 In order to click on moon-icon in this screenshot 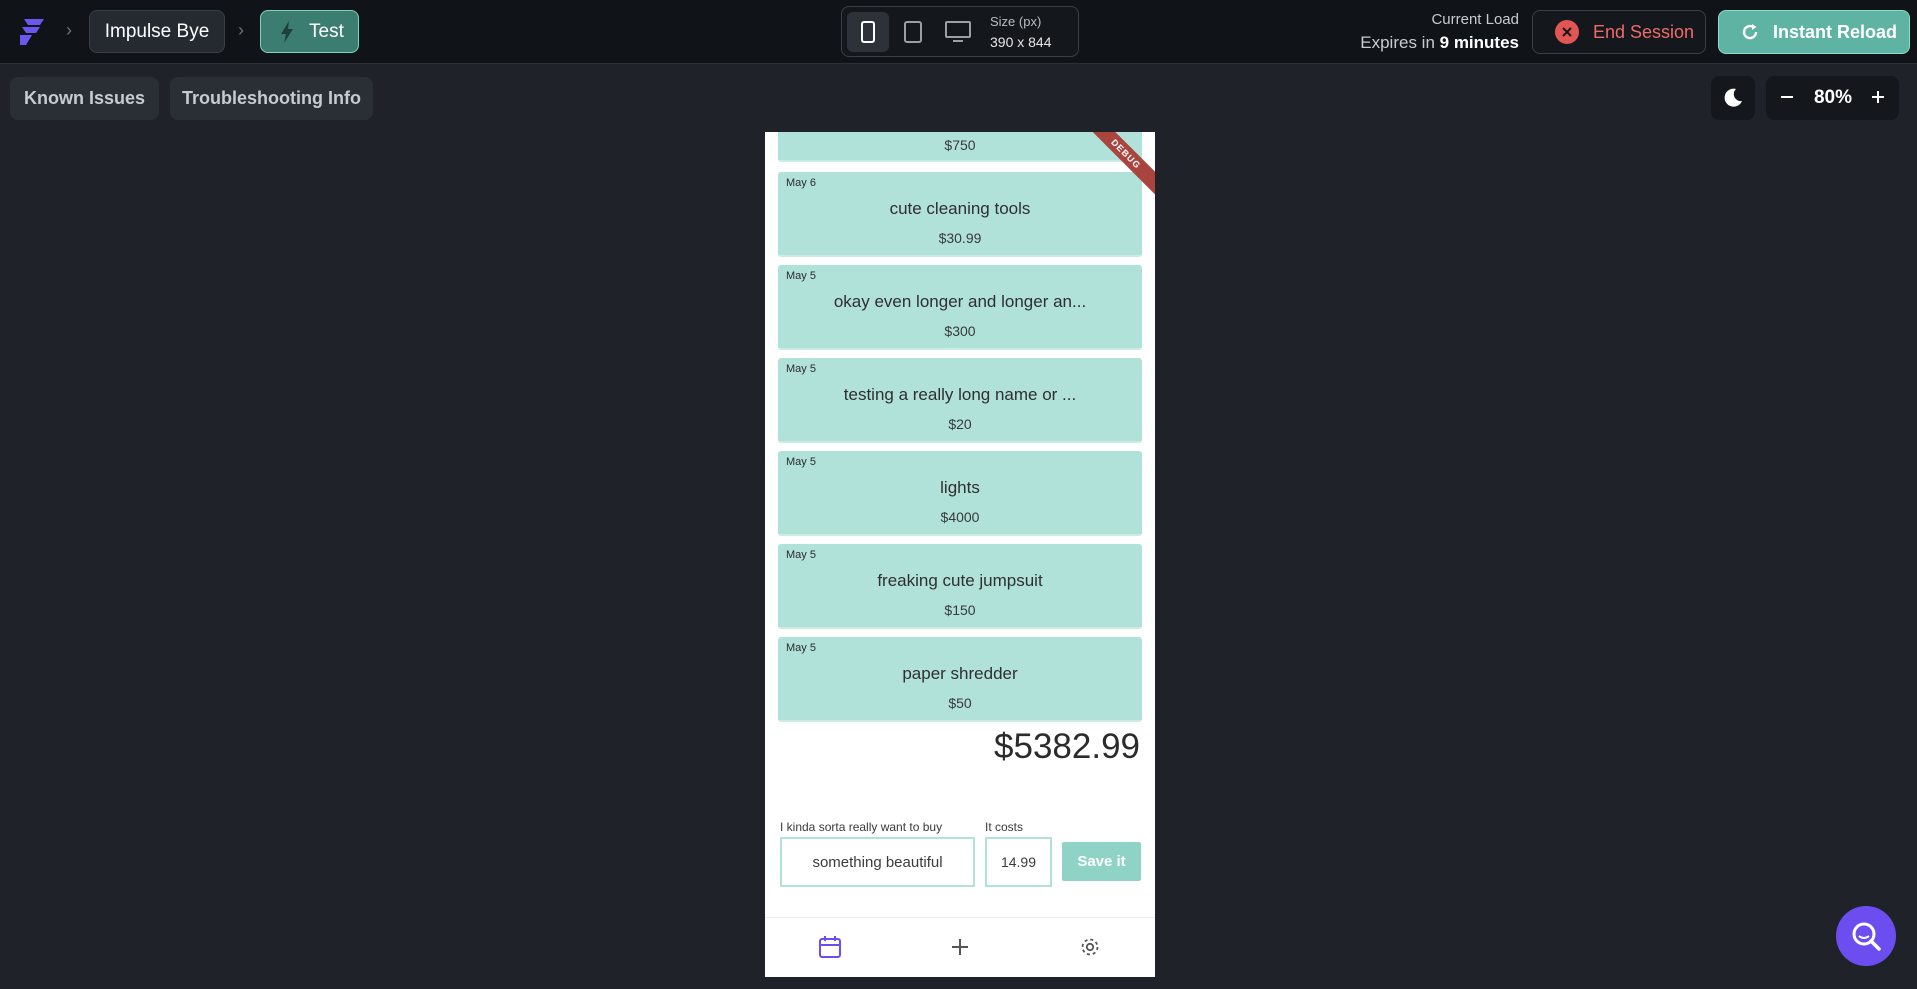, I will do `click(1733, 97)`.